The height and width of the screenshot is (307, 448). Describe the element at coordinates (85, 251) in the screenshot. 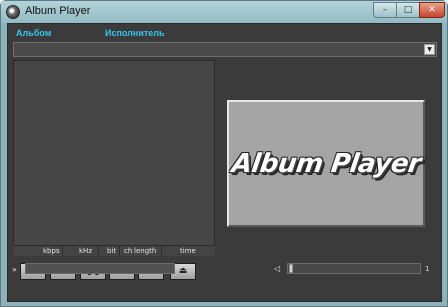

I see `khz-label: kHz` at that location.